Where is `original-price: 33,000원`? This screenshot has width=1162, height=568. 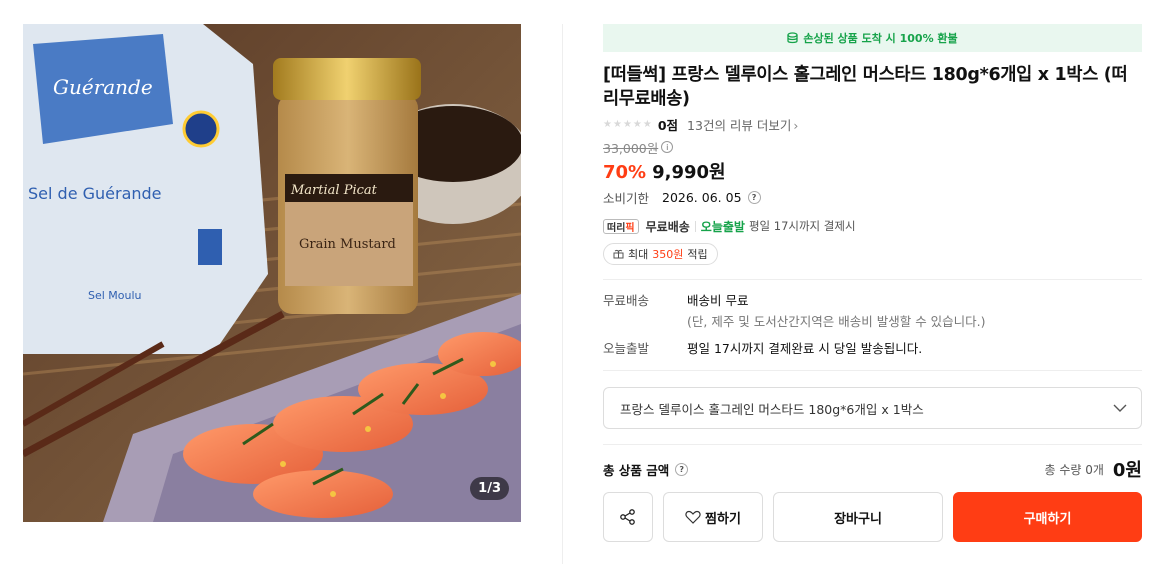 original-price: 33,000원 is located at coordinates (631, 148).